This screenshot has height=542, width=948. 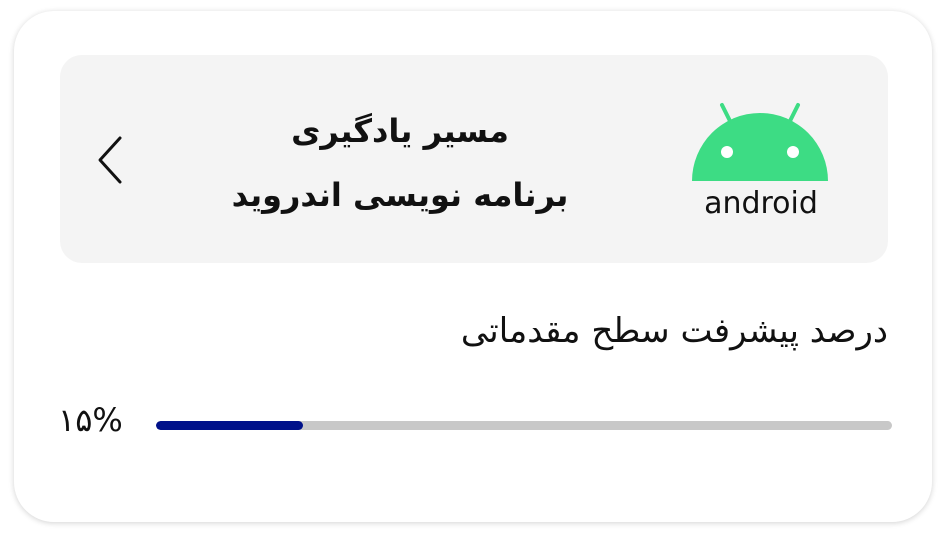 What do you see at coordinates (524, 425) in the screenshot?
I see `progress-bar` at bounding box center [524, 425].